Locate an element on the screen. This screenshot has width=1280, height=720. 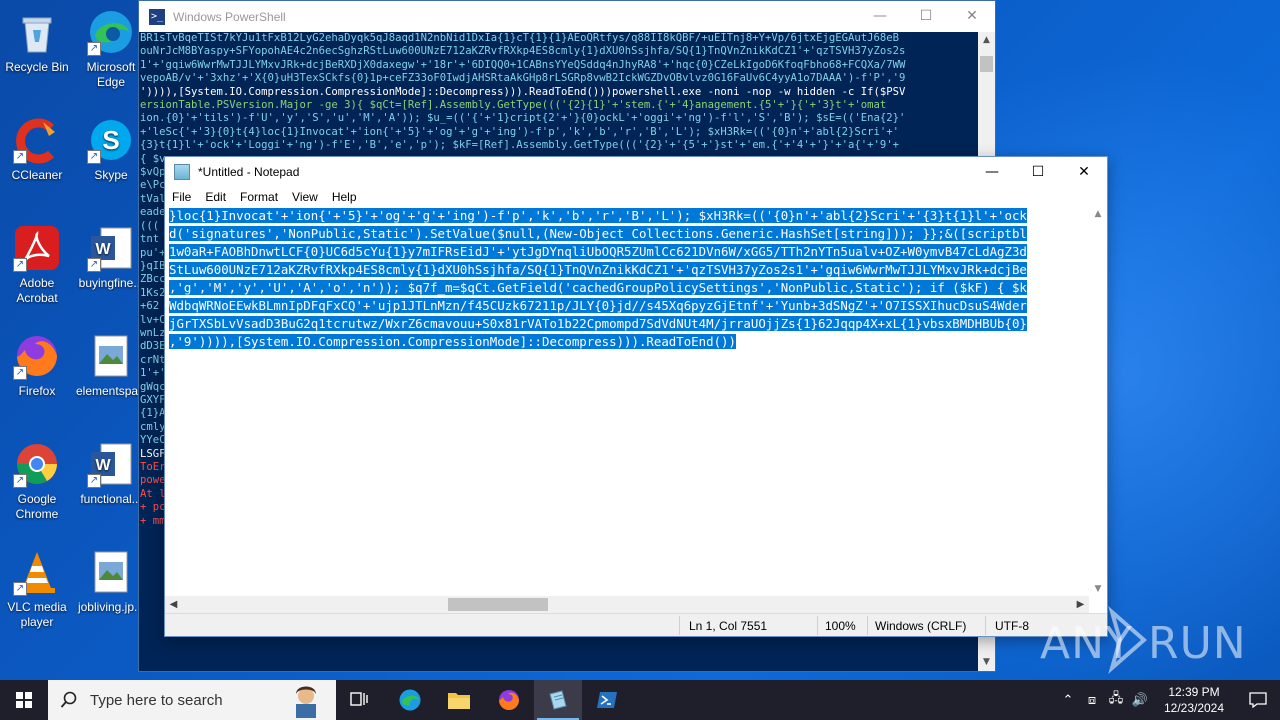
notepad-menubar: File Edit Format View Help is located at coordinates (636, 197).